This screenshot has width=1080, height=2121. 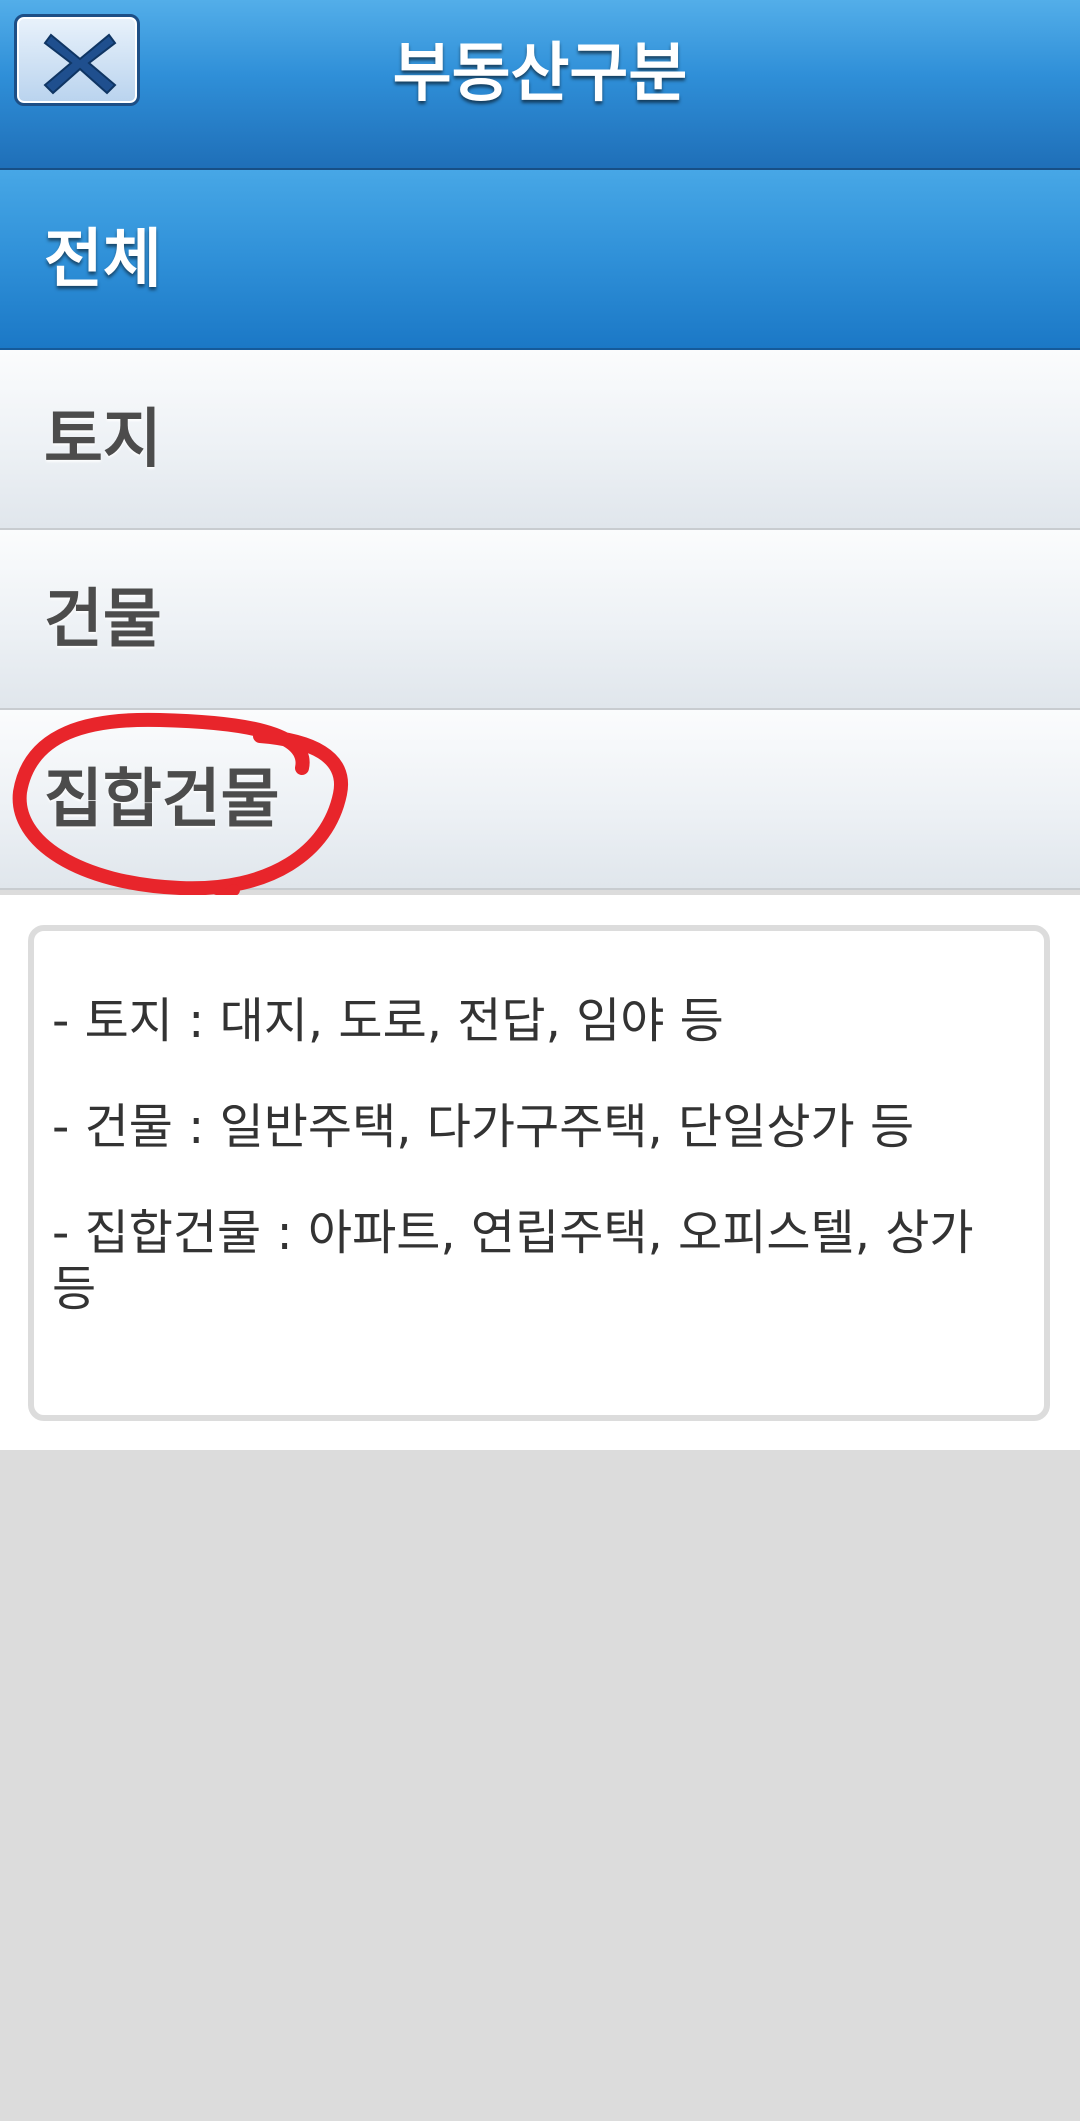 What do you see at coordinates (162, 800) in the screenshot?
I see `list-item-label: 집합건물` at bounding box center [162, 800].